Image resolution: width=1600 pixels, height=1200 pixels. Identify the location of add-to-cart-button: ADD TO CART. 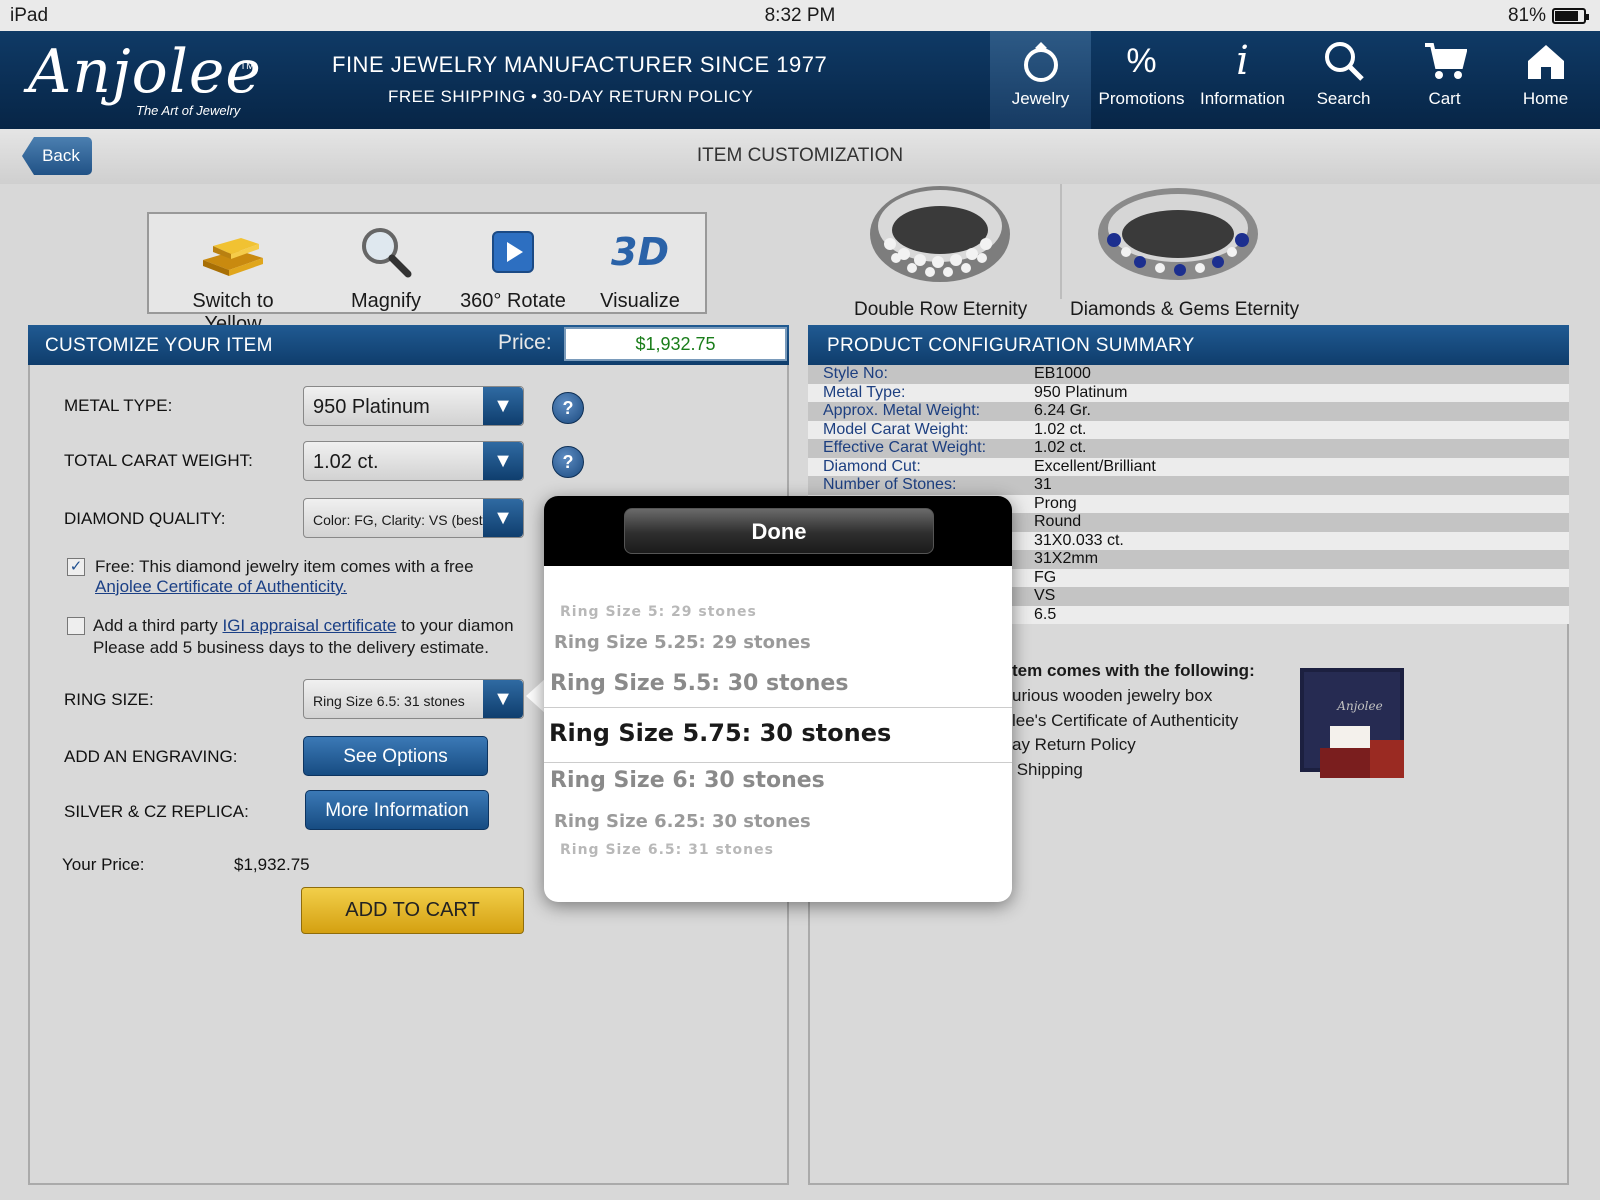
(412, 910).